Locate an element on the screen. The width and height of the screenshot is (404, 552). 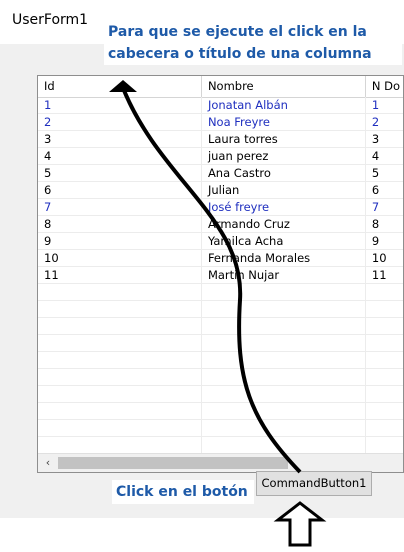
list-cell-id: 10 is located at coordinates (120, 258).